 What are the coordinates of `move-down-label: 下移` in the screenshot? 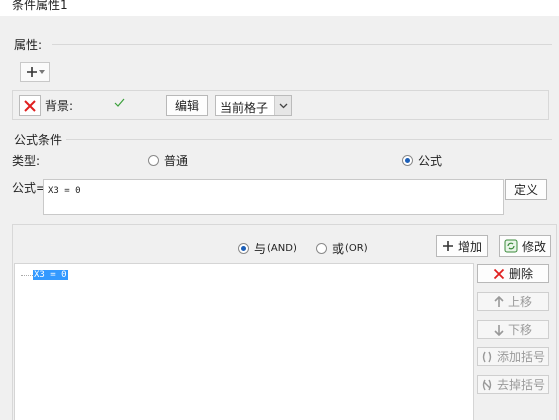 It's located at (519, 330).